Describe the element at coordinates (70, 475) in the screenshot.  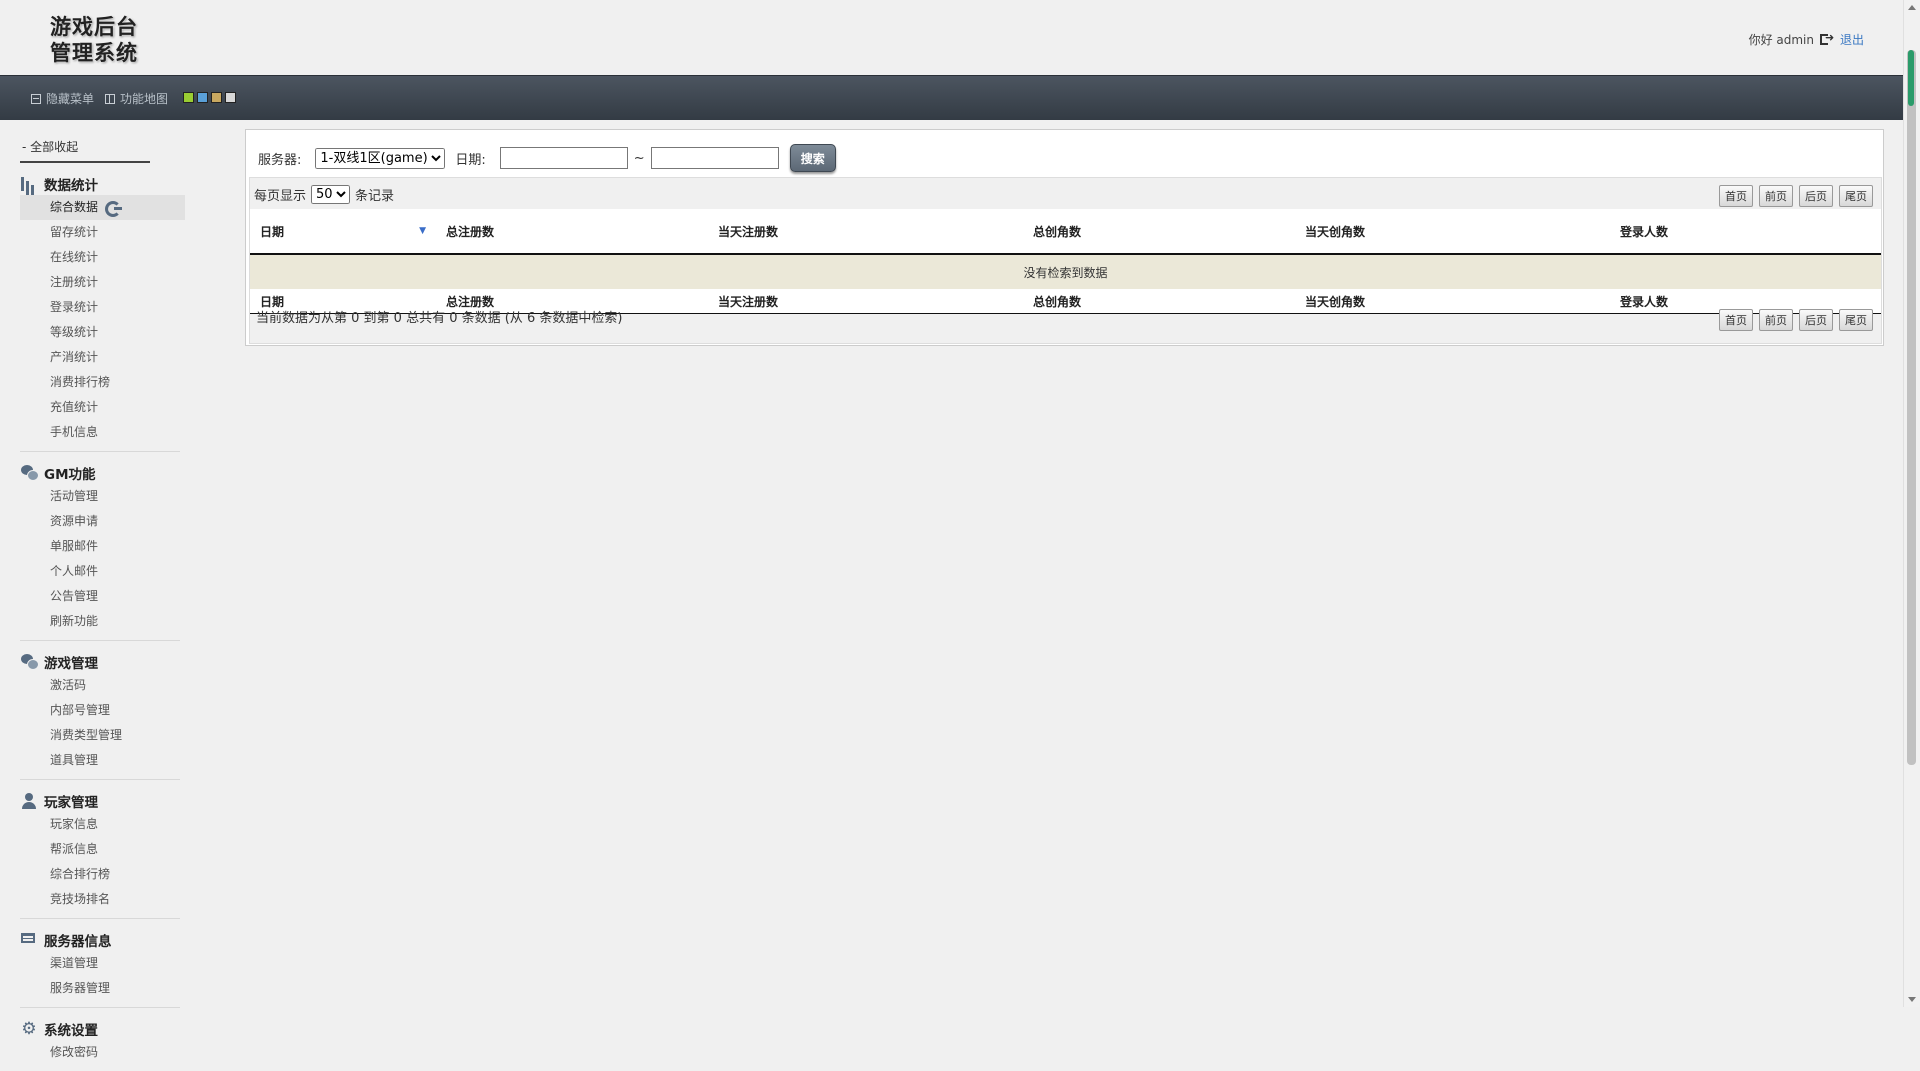
I see `group-label: GM功能` at that location.